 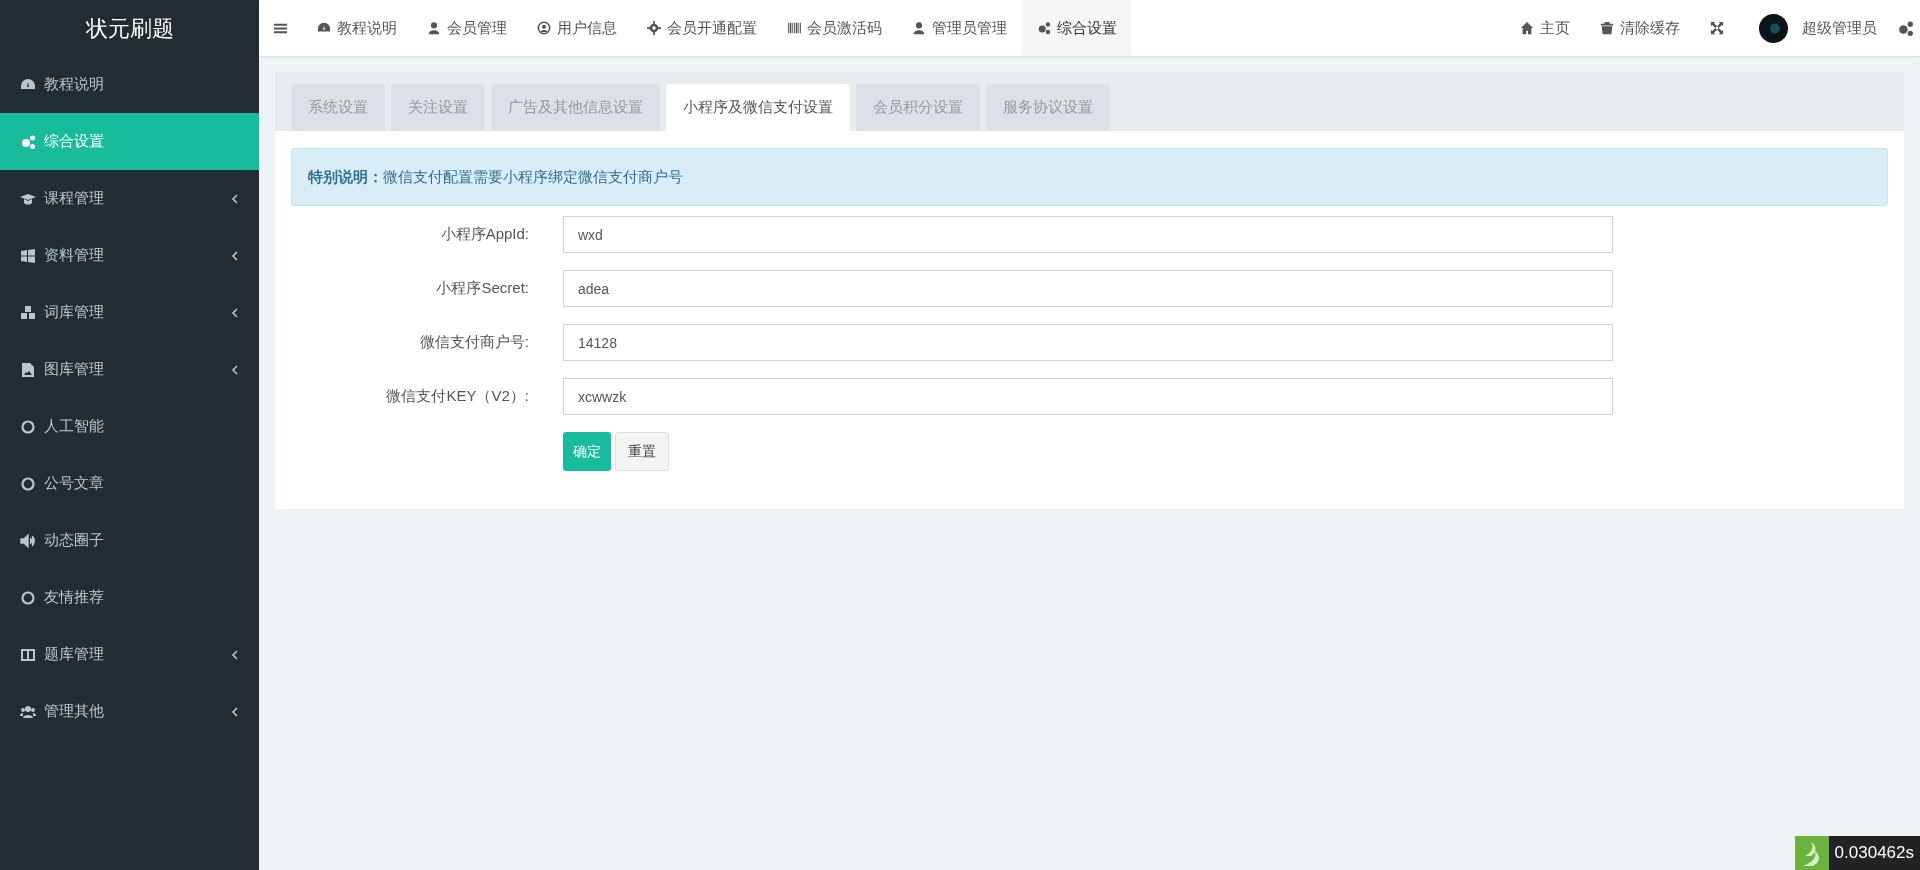 What do you see at coordinates (1717, 28) in the screenshot?
I see `expand-icon` at bounding box center [1717, 28].